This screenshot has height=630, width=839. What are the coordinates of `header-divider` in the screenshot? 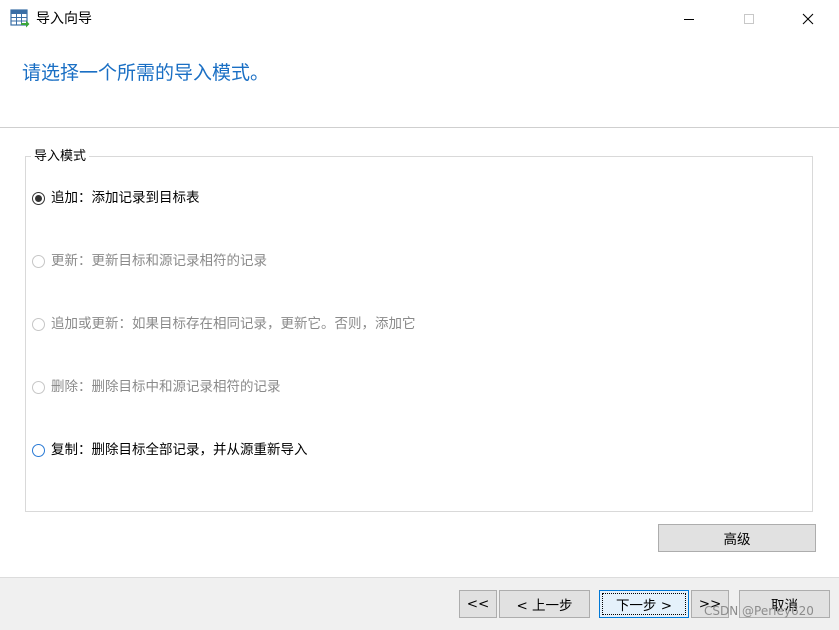 It's located at (419, 127).